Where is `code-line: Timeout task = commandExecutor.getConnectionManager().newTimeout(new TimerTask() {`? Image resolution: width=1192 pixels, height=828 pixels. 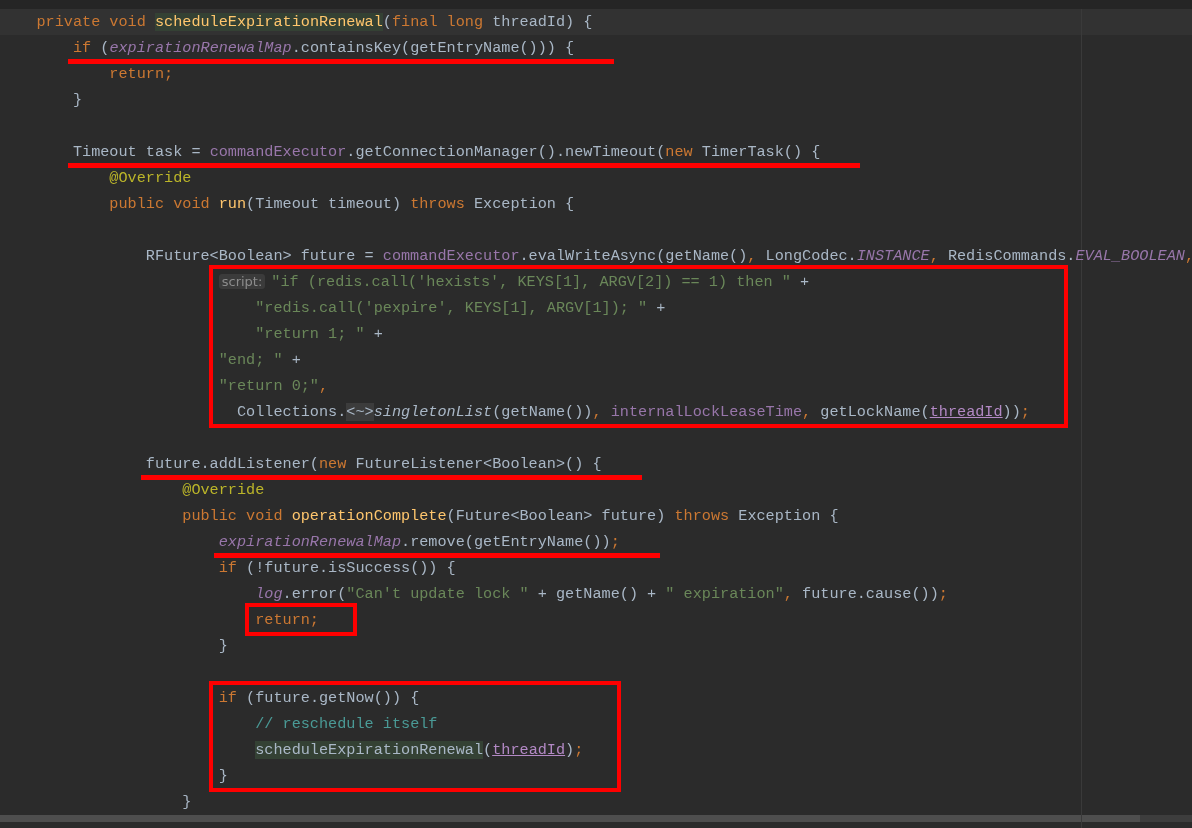
code-line: Timeout task = commandExecutor.getConnectionManager().newTimeout(new TimerTask() { is located at coordinates (446, 152).